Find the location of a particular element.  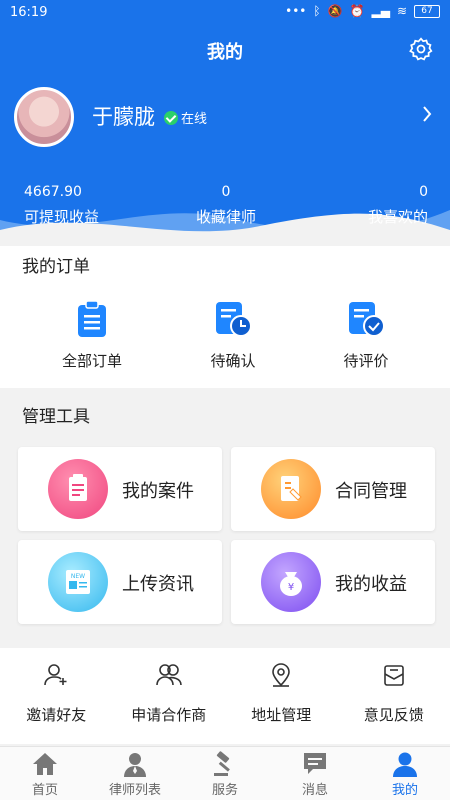

tab-messages: 消息 is located at coordinates (315, 773).